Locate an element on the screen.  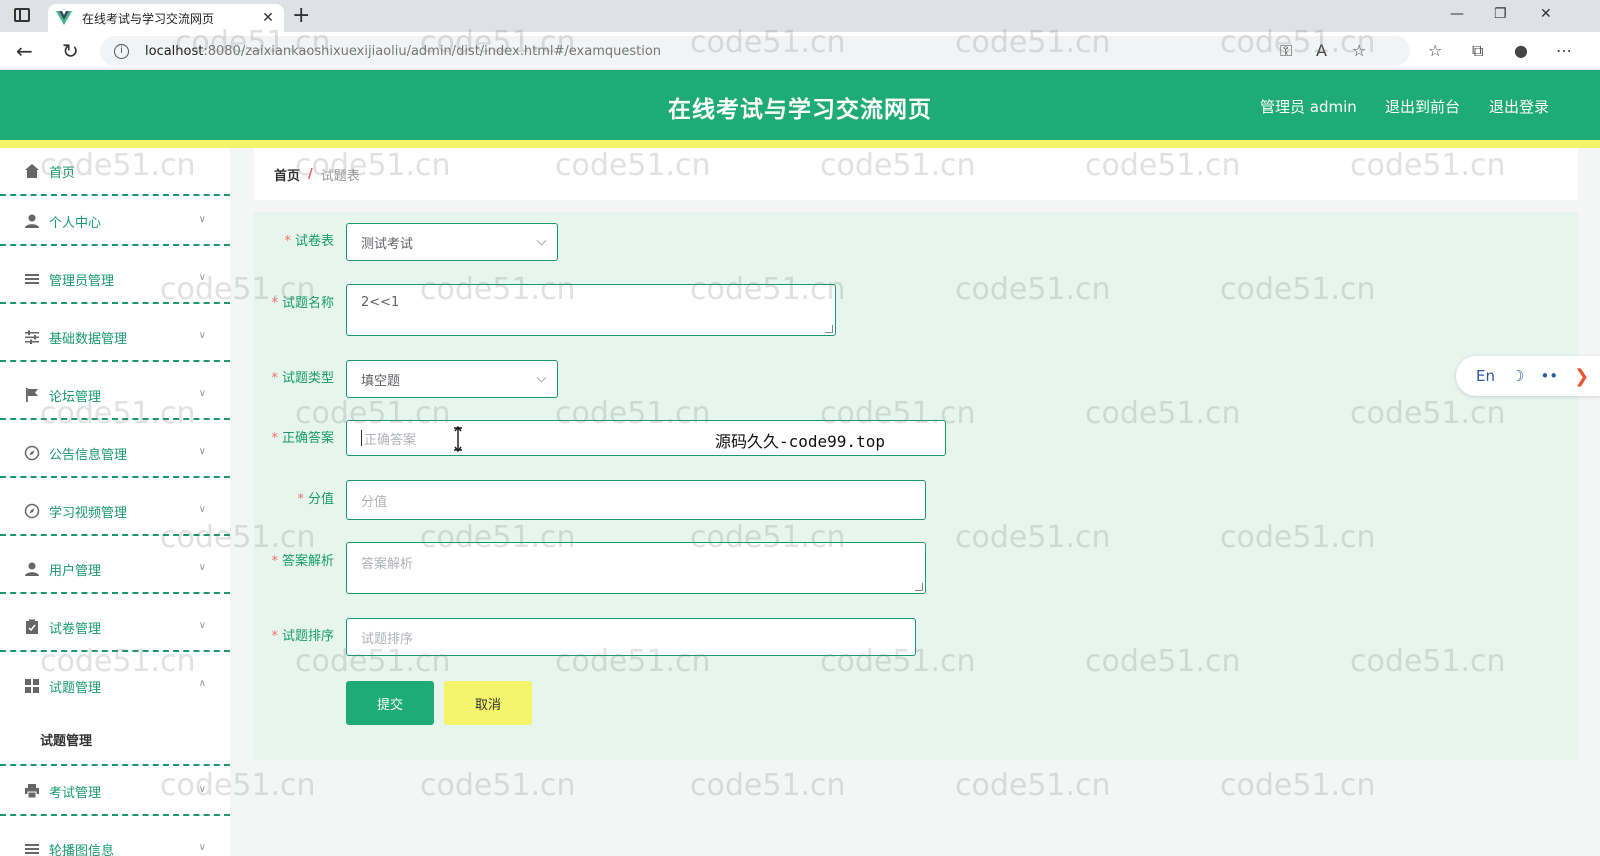
breadcrumb: 首页 / 试题表 is located at coordinates (916, 174).